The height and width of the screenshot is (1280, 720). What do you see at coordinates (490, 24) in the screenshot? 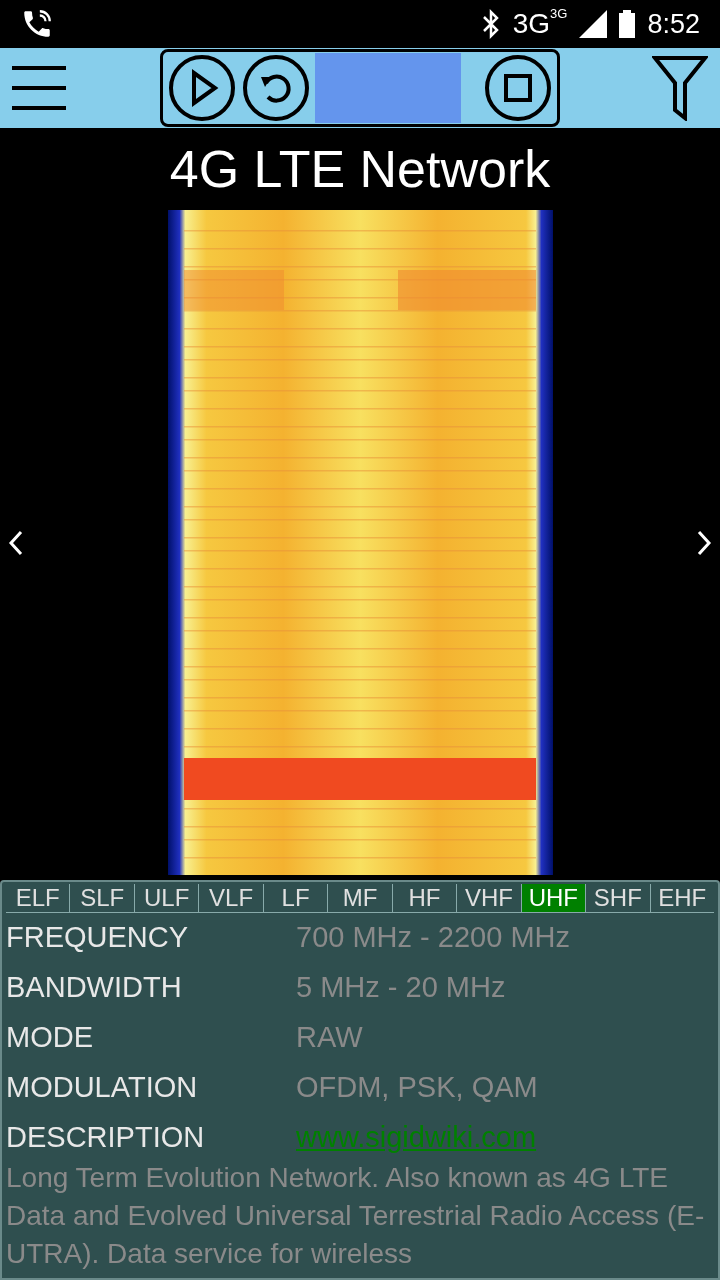
I see `bluetooth-icon` at bounding box center [490, 24].